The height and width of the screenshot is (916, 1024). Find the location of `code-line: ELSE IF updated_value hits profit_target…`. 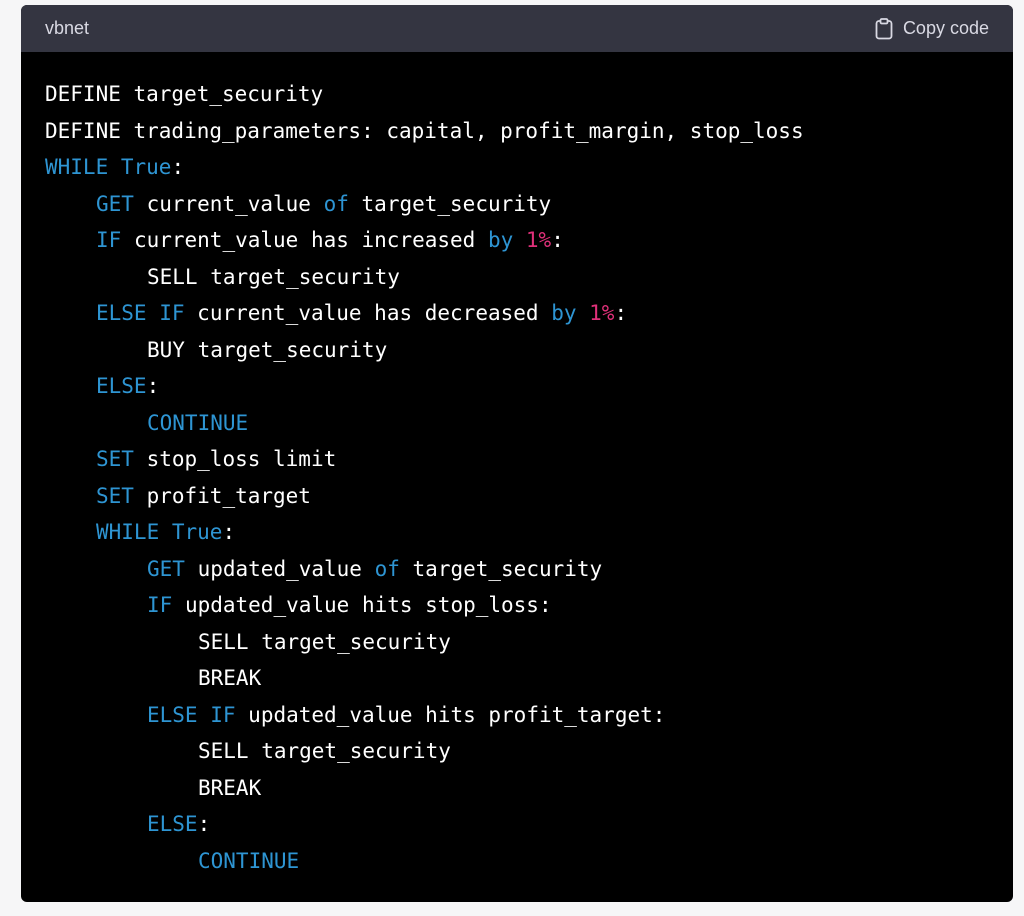

code-line: ELSE IF updated_value hits profit_target… is located at coordinates (529, 715).